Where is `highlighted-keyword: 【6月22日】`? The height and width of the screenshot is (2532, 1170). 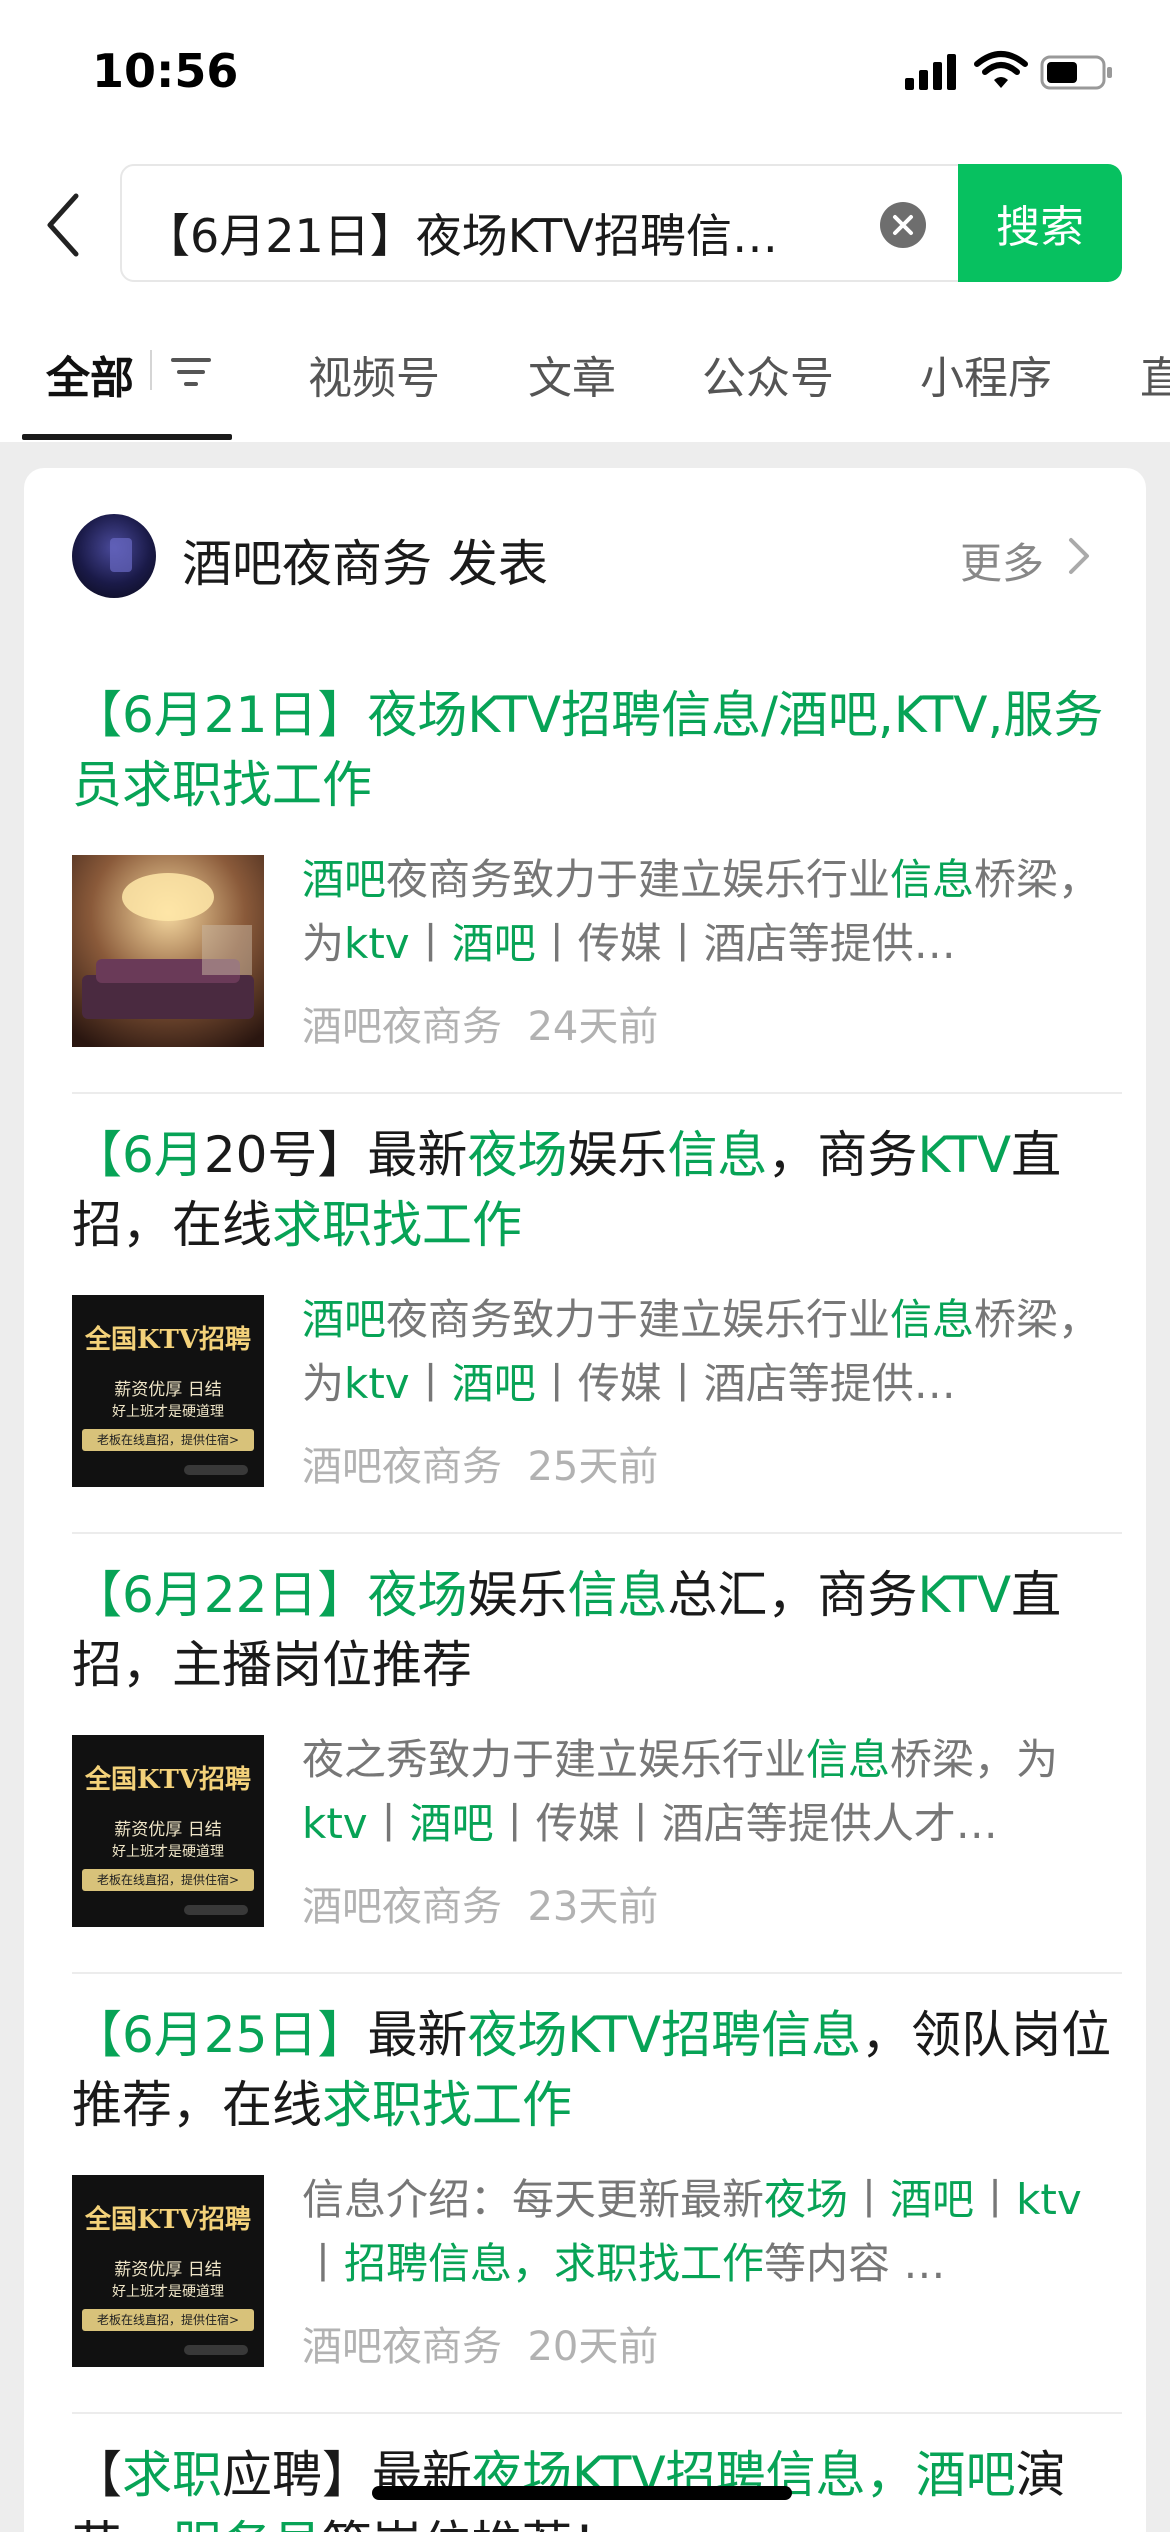
highlighted-keyword: 【6月22日】 is located at coordinates (220, 1595).